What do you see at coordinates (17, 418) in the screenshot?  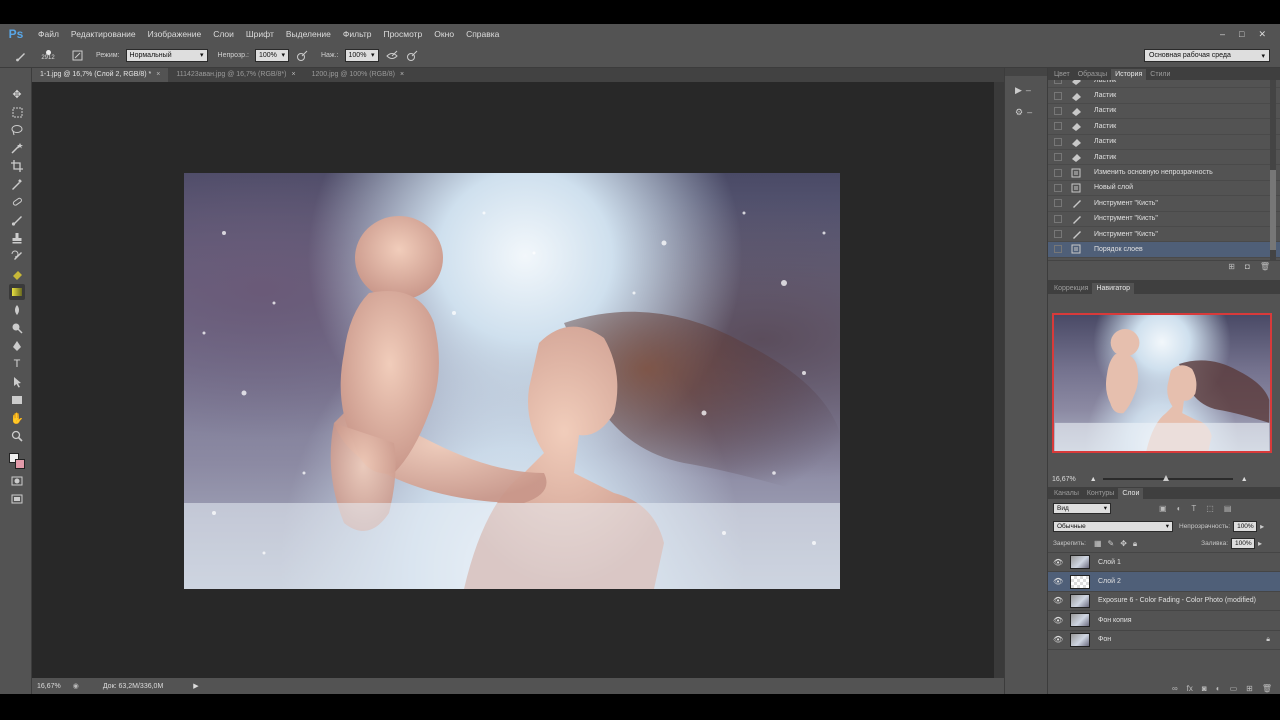 I see `hand-tool-icon: ✋` at bounding box center [17, 418].